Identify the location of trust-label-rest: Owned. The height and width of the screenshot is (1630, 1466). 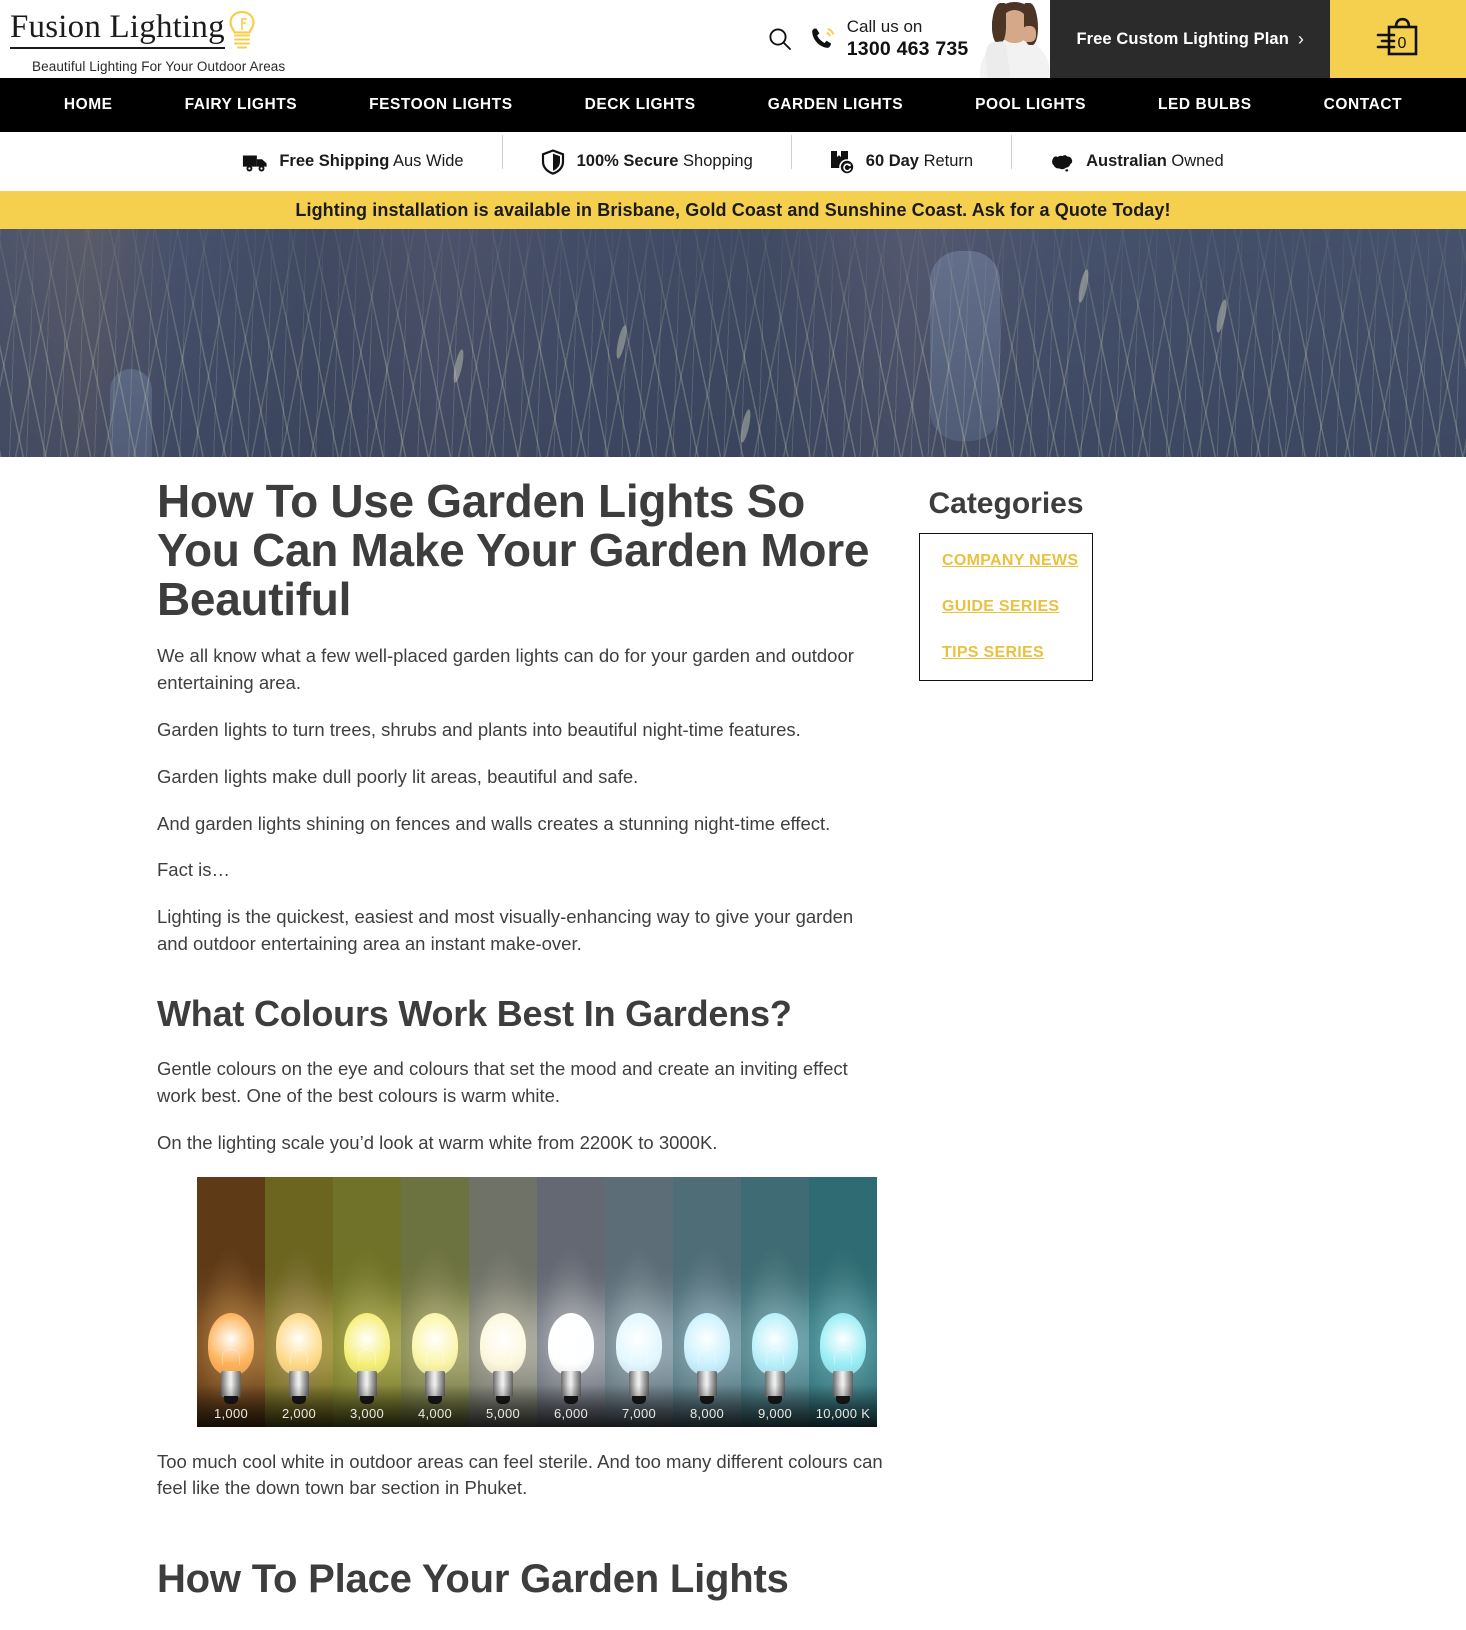
(1195, 161).